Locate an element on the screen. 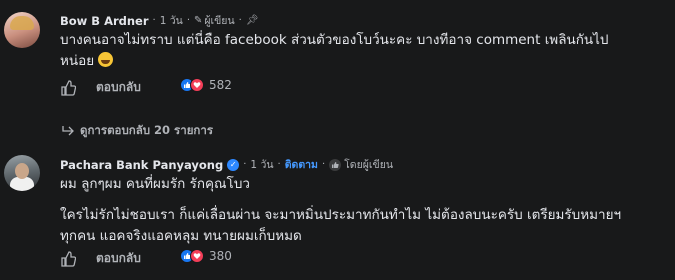 The image size is (675, 280). reaction-summary: 582 is located at coordinates (206, 85).